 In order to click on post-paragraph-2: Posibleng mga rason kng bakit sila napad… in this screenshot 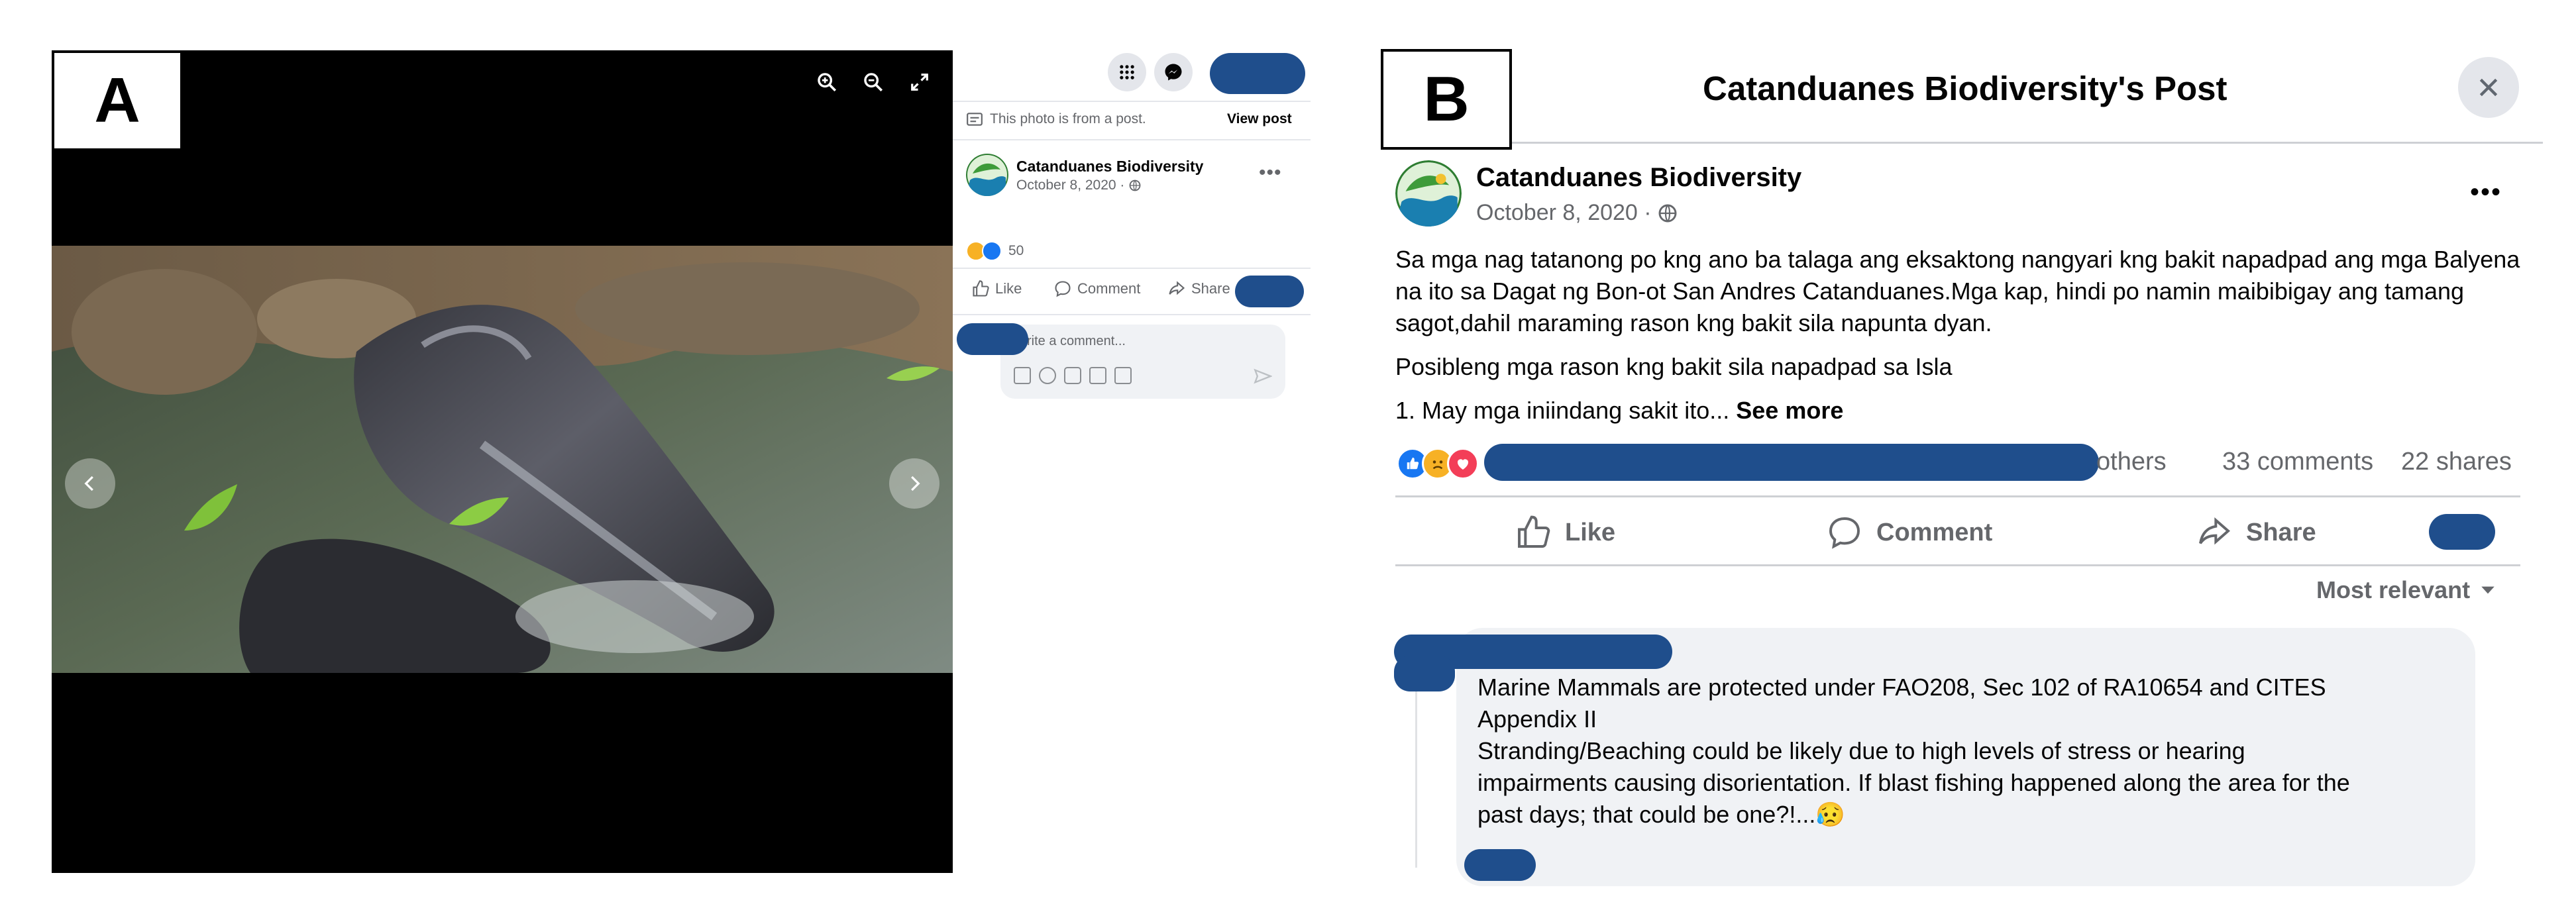, I will do `click(1674, 366)`.